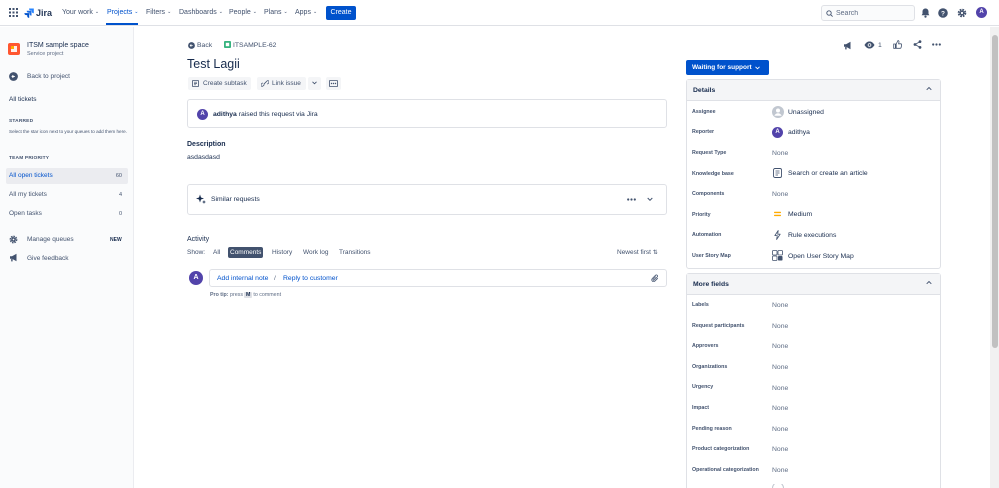 This screenshot has width=999, height=488. What do you see at coordinates (14, 49) in the screenshot?
I see `project-avatar` at bounding box center [14, 49].